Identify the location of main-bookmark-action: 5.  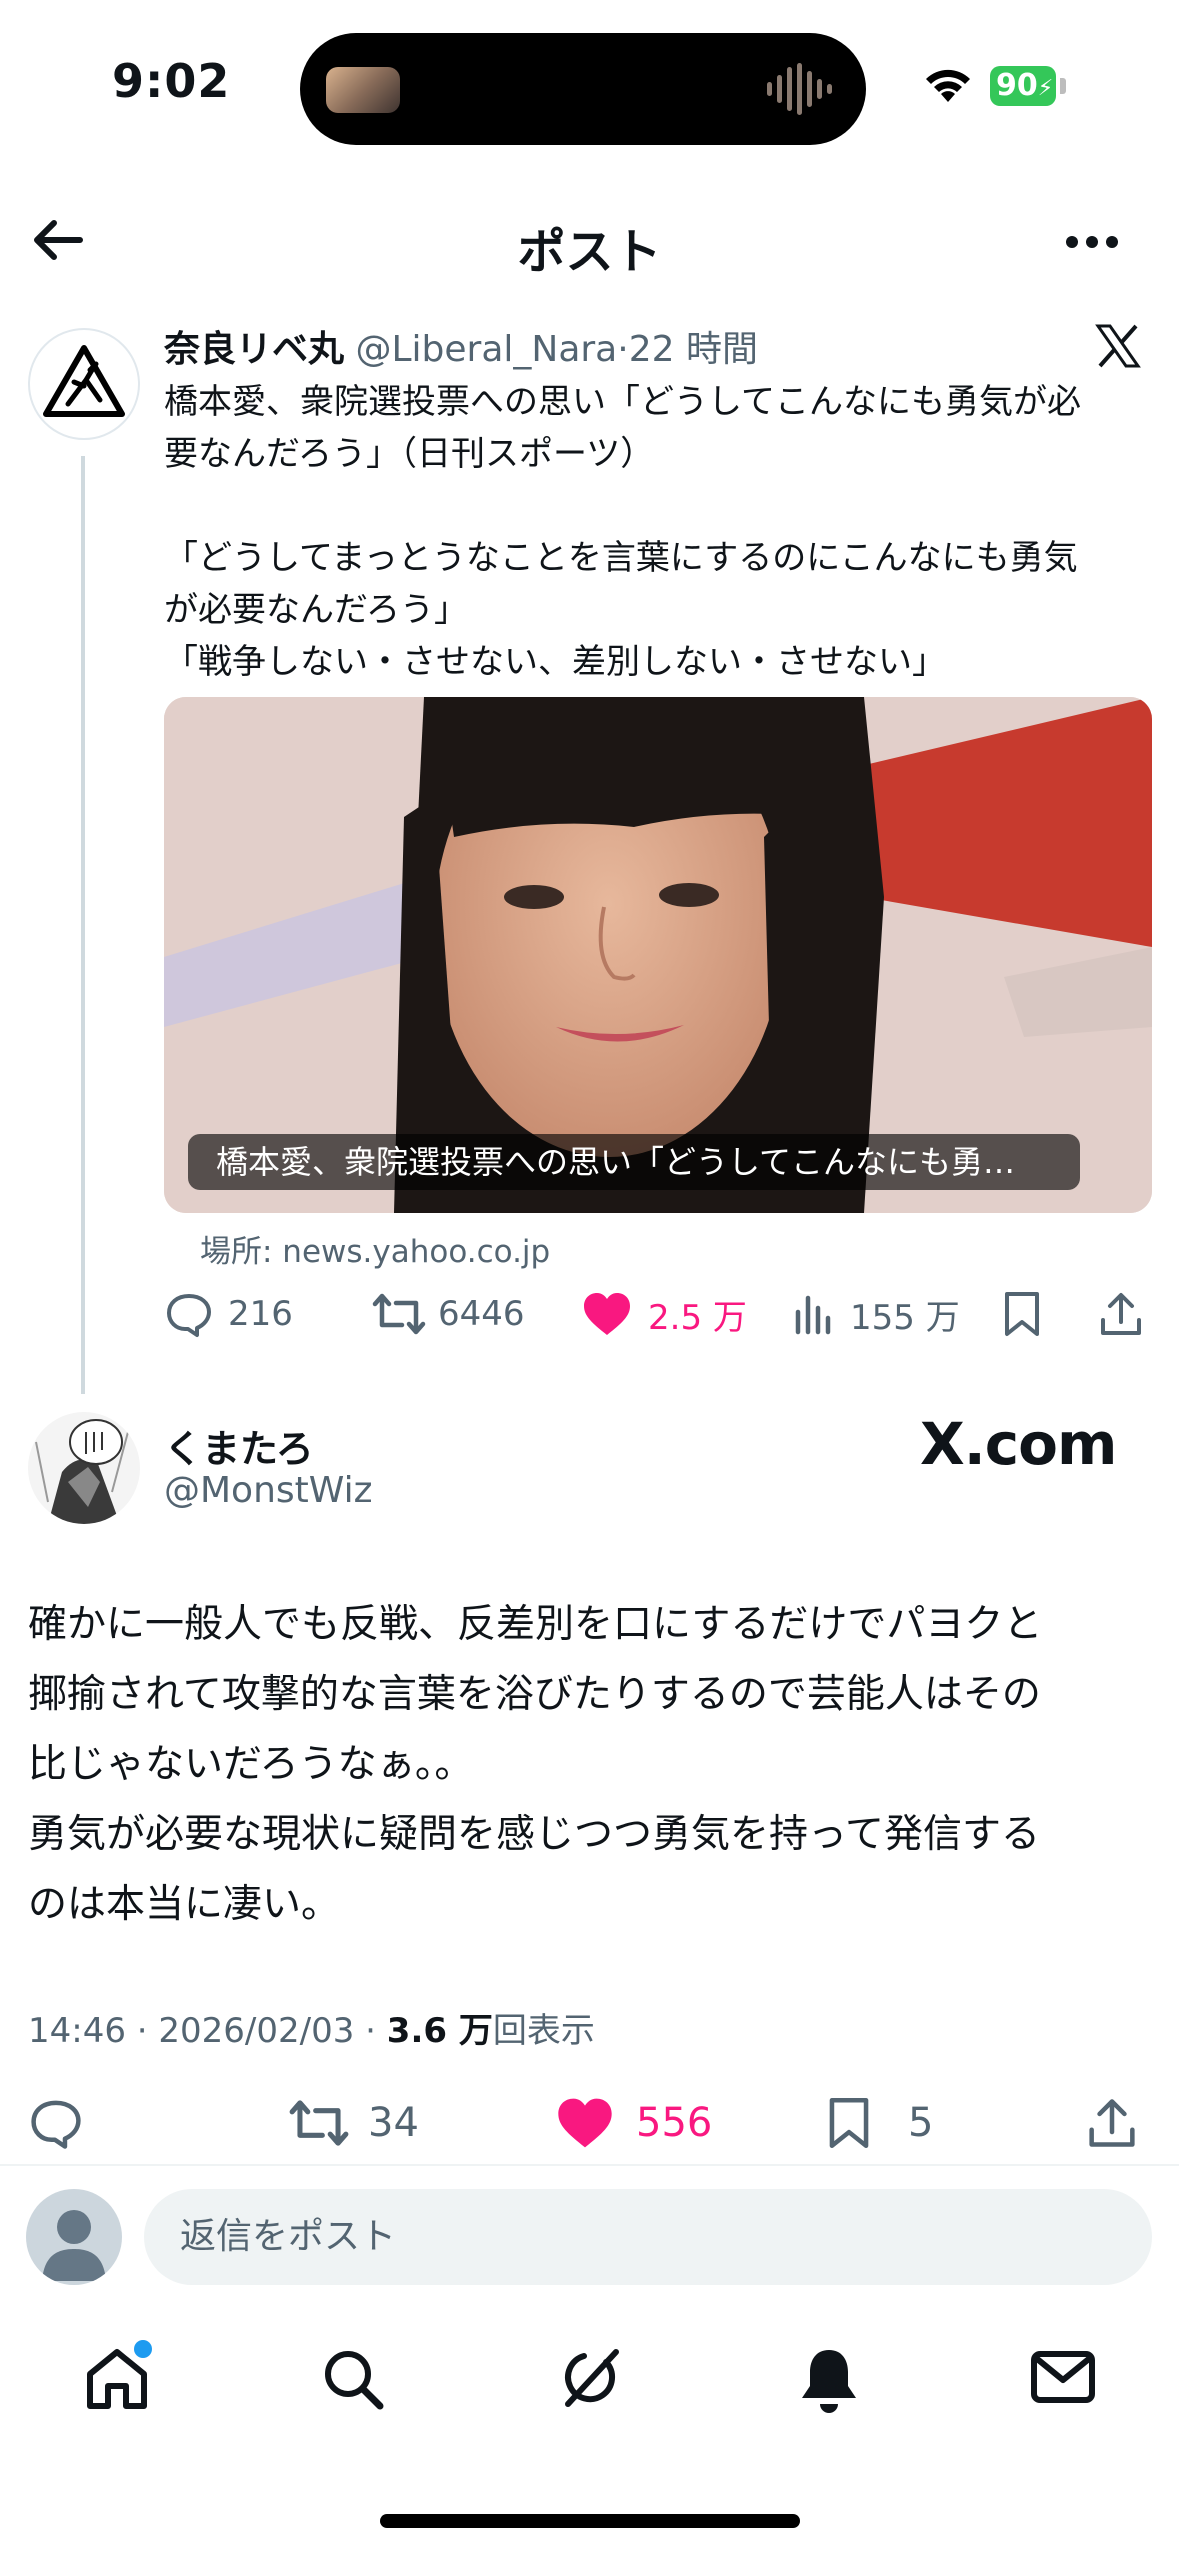
(878, 2123).